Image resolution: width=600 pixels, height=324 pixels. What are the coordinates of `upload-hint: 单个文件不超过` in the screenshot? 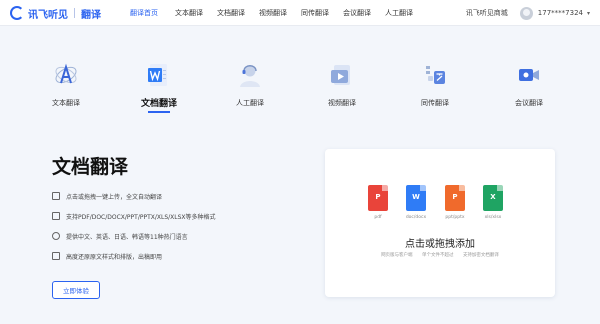 It's located at (438, 255).